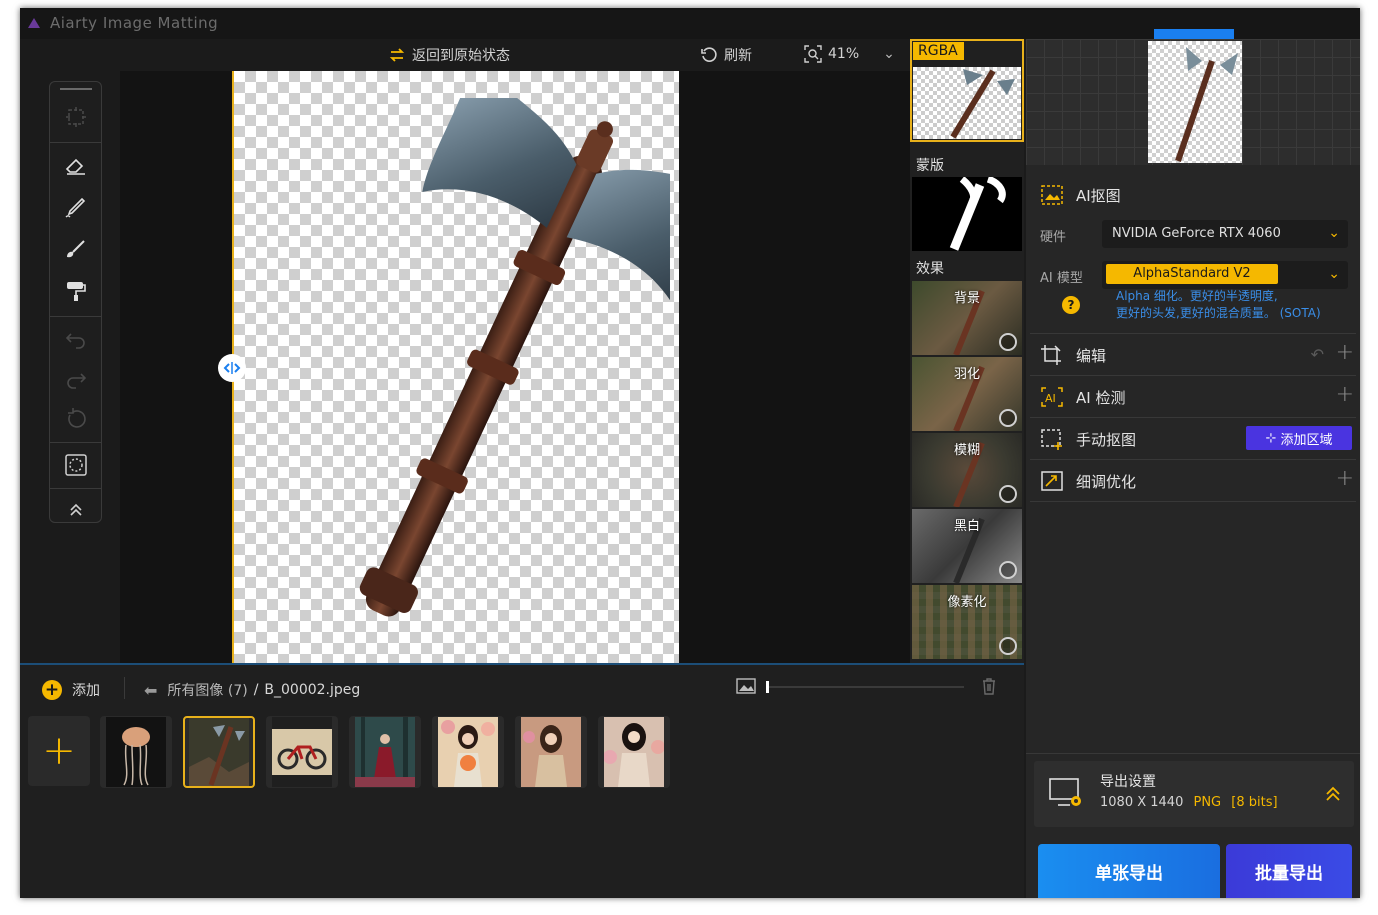  What do you see at coordinates (1189, 802) in the screenshot?
I see `export-settings-info: 1080 X 1440 PNG [8 bits]` at bounding box center [1189, 802].